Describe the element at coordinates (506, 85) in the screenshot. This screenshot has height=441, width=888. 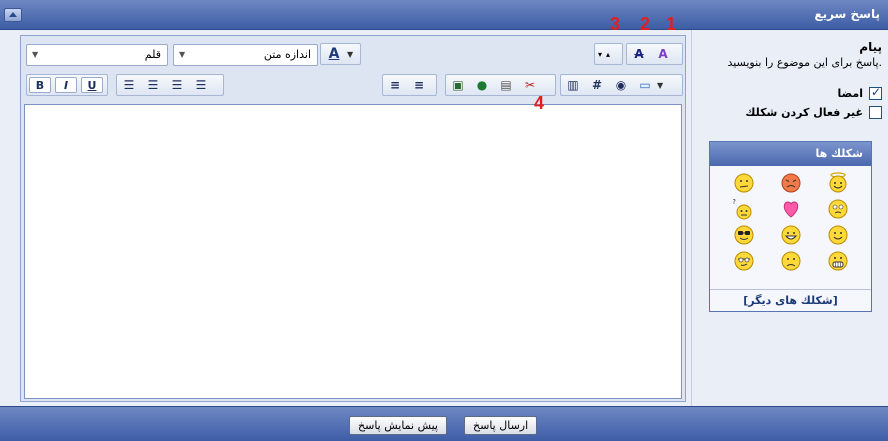
I see `insert-code-icon: ▤` at that location.